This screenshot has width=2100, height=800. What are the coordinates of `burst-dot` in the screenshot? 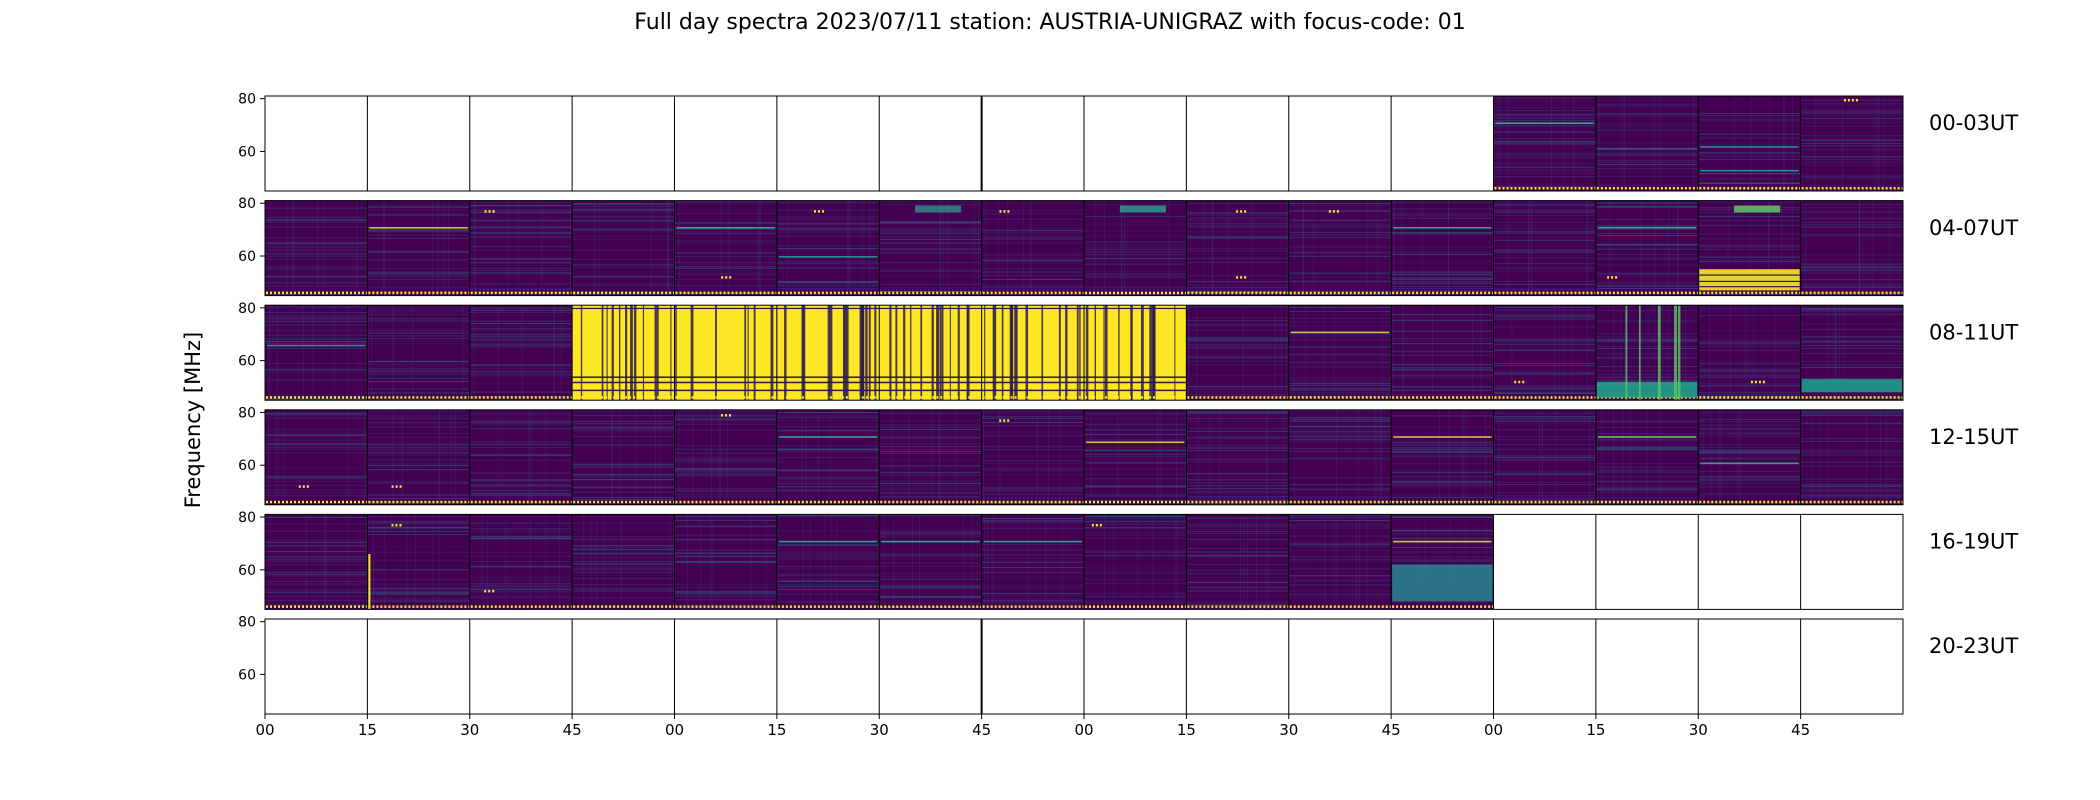 It's located at (396, 486).